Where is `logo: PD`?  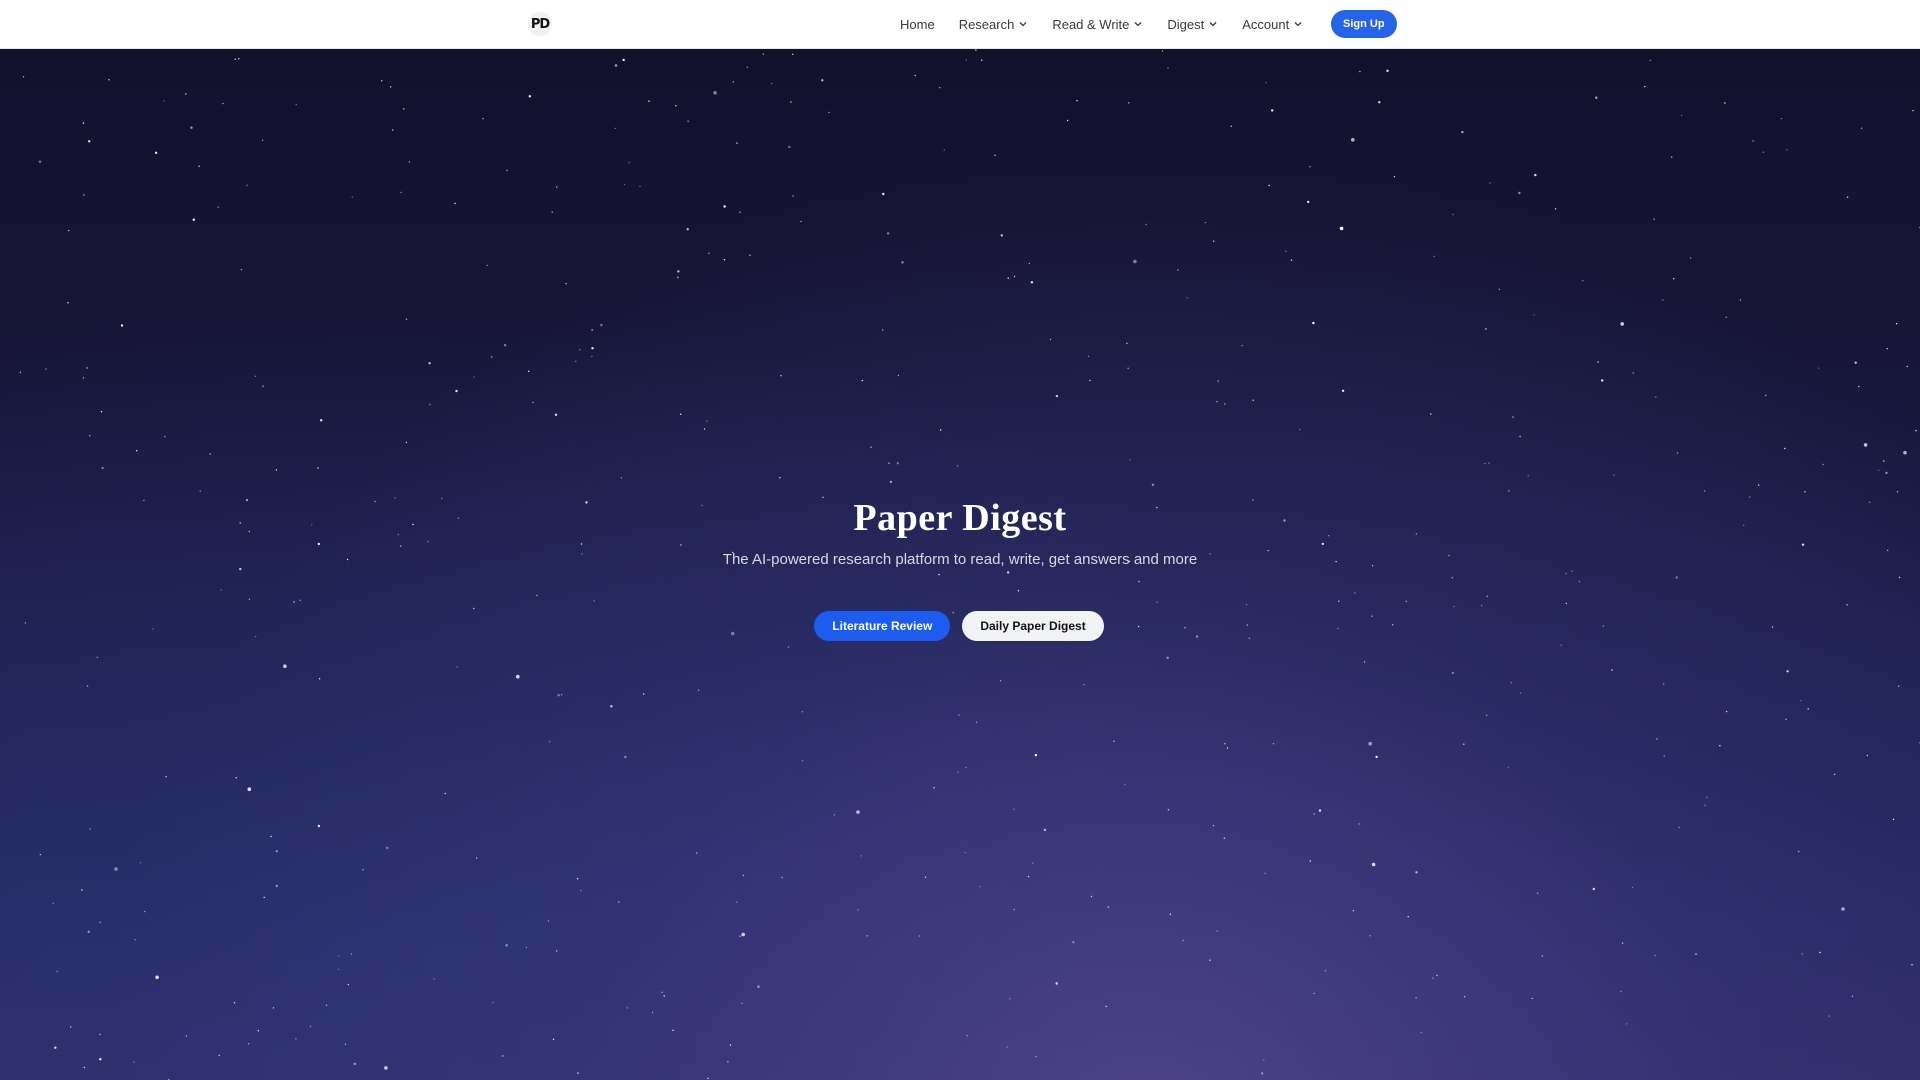 logo: PD is located at coordinates (540, 24).